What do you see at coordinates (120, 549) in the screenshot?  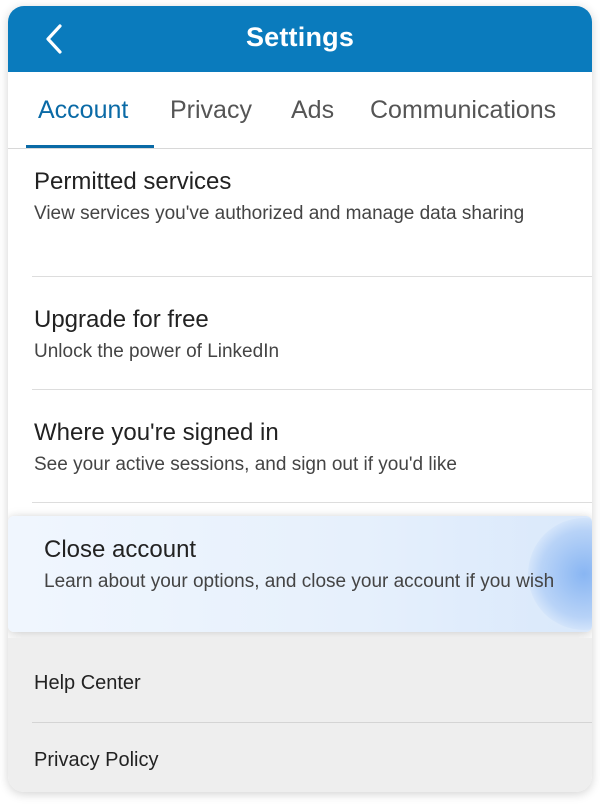 I see `item-title: Close account` at bounding box center [120, 549].